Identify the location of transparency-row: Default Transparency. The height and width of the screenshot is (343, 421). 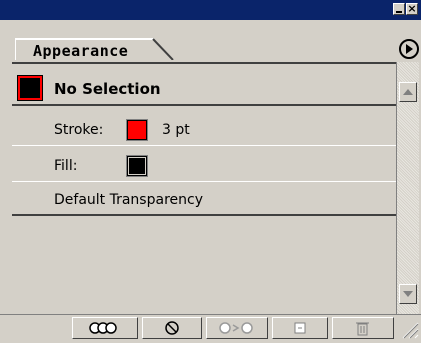
(204, 202).